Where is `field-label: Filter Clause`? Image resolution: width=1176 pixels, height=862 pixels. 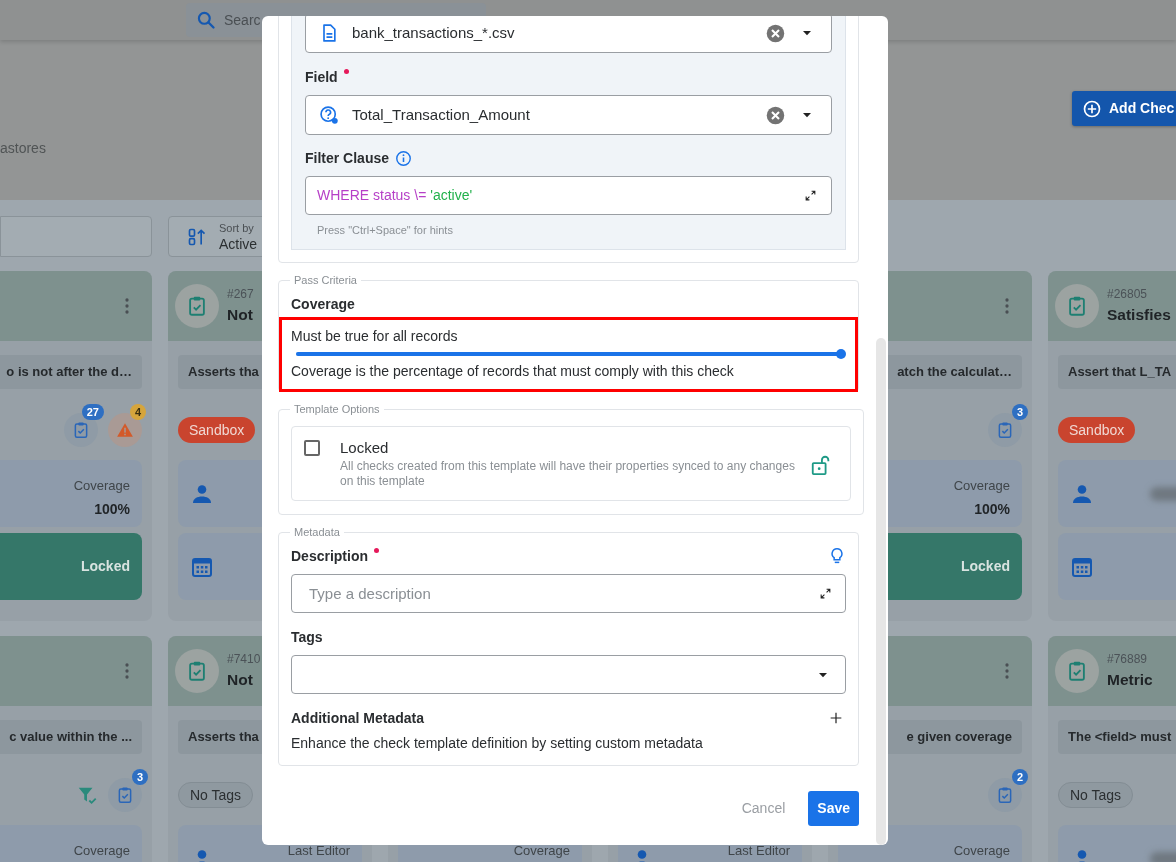 field-label: Filter Clause is located at coordinates (347, 158).